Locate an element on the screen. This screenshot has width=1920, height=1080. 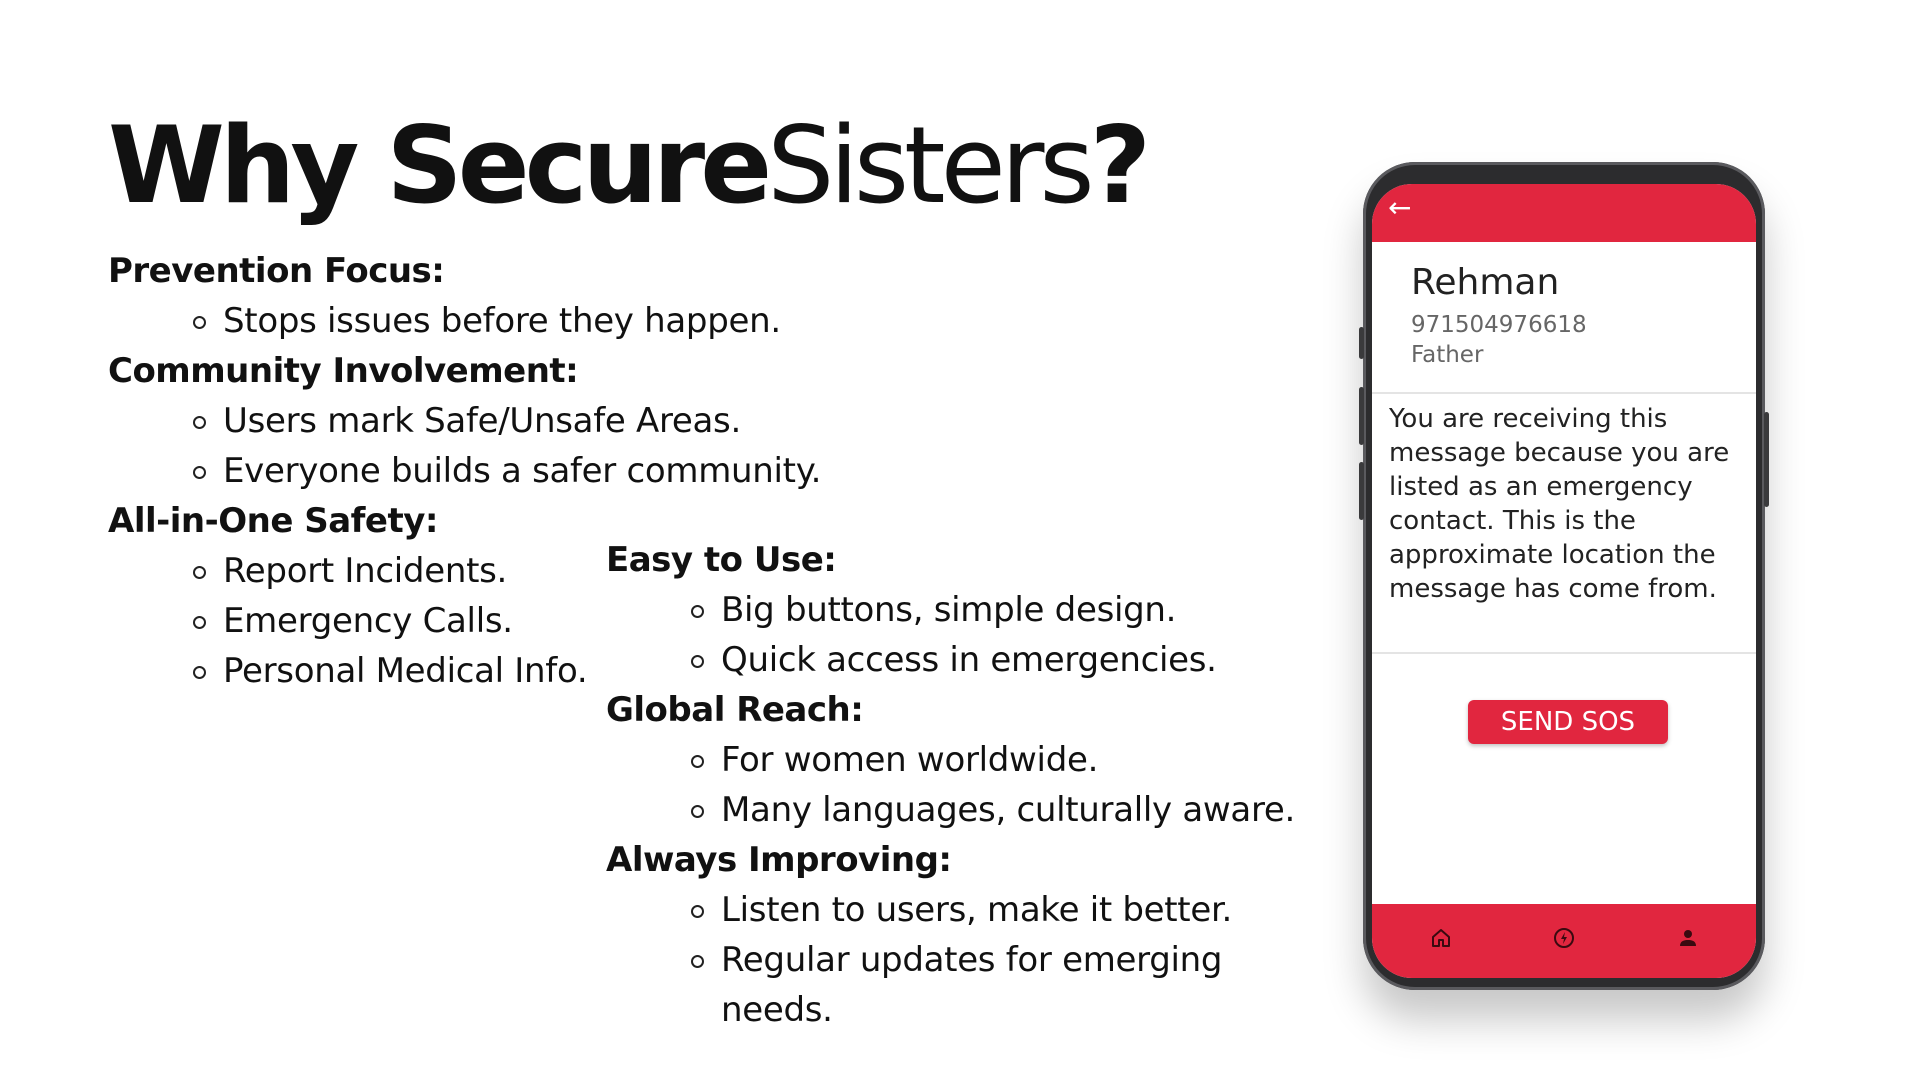
bullet-list: Stops issues before they happen. is located at coordinates (464, 321).